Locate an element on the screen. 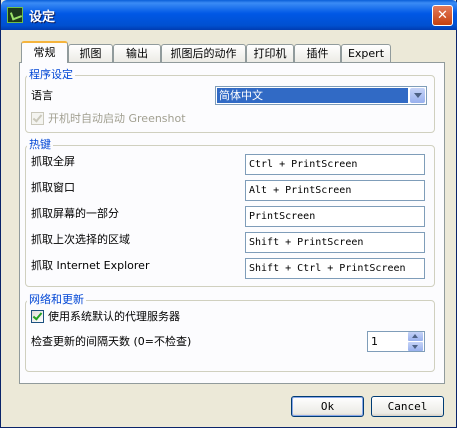 This screenshot has width=457, height=428. hotkeys-title: 热键 is located at coordinates (40, 144).